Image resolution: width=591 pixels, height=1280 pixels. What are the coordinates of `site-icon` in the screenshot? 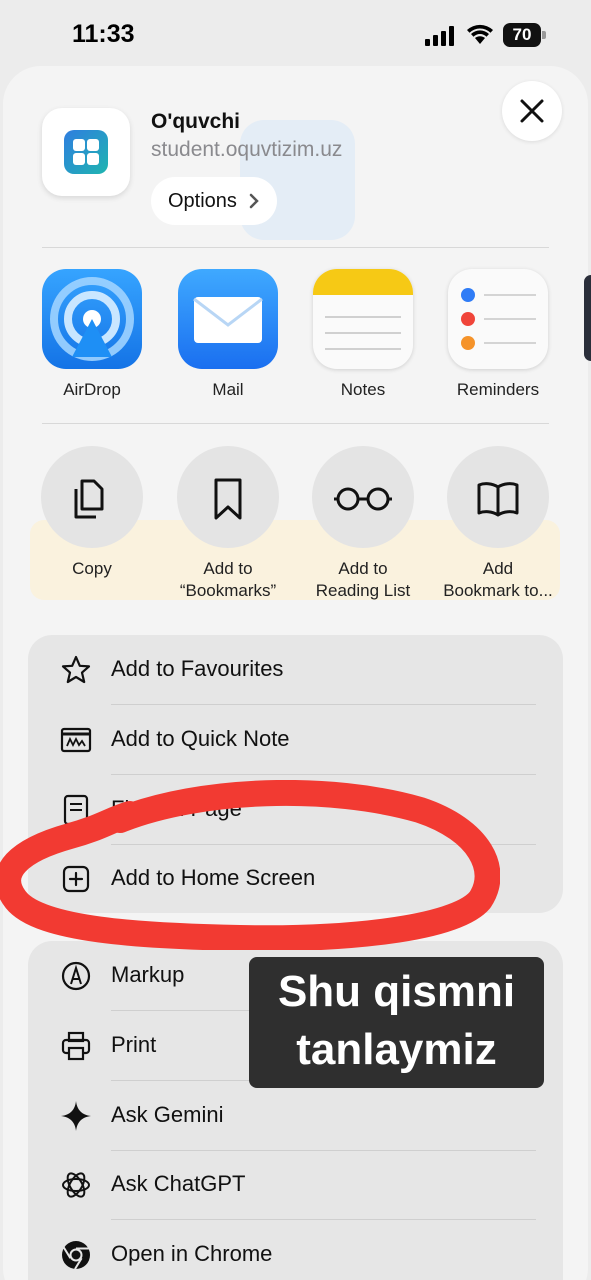 It's located at (86, 152).